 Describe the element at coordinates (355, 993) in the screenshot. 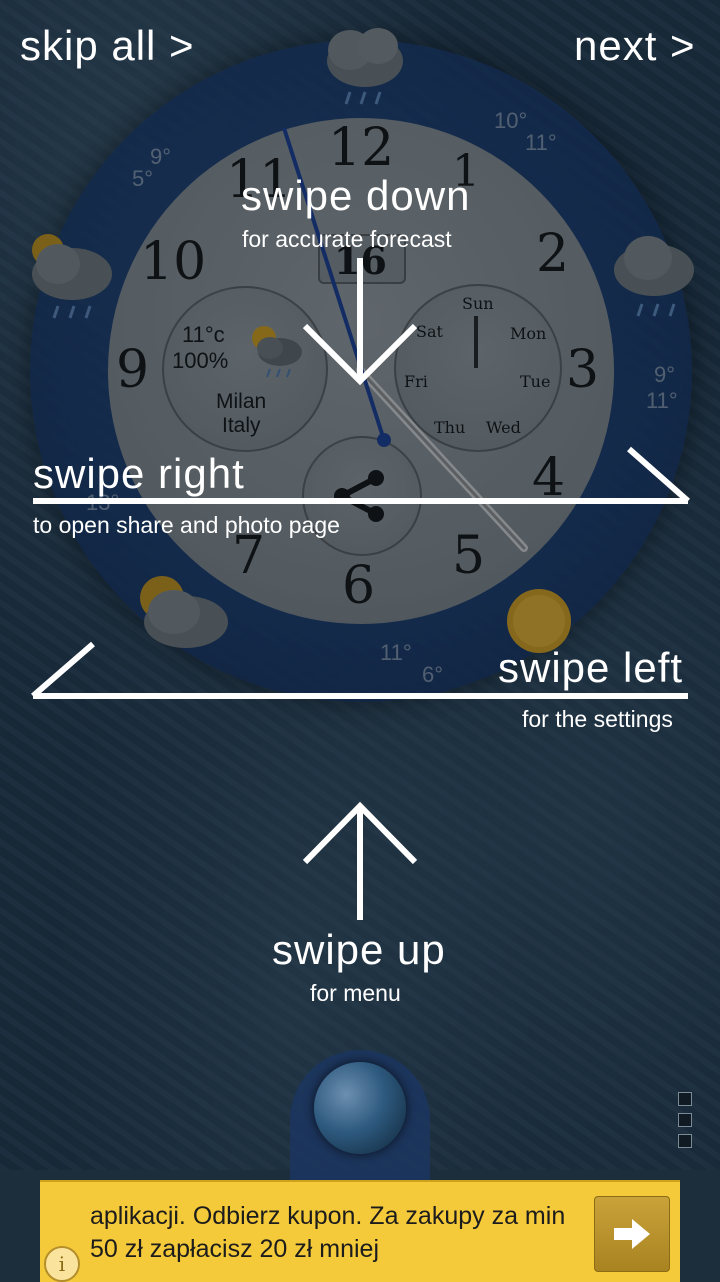

I see `swipe-up-subtitle: for menu` at that location.